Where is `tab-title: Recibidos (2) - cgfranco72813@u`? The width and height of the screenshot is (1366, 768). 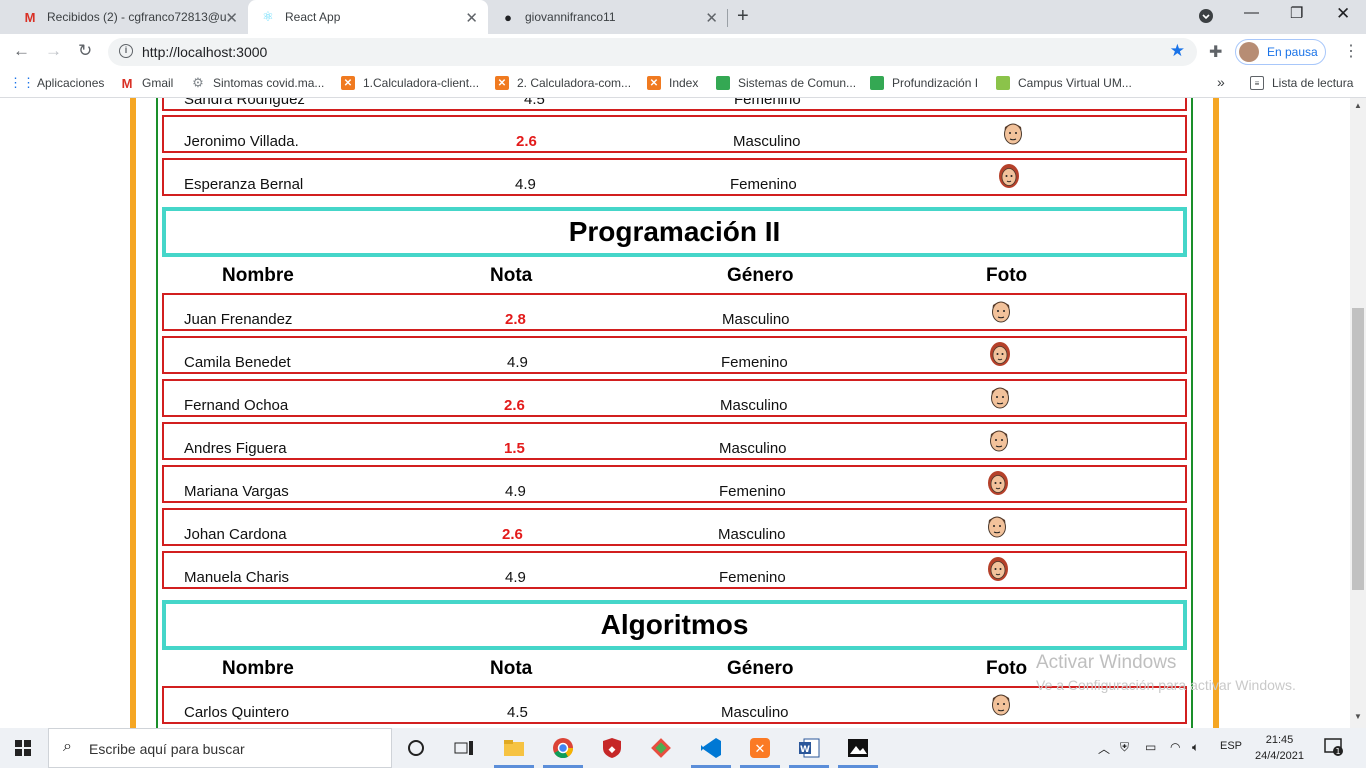
tab-title: Recibidos (2) - cgfranco72813@u is located at coordinates (137, 17).